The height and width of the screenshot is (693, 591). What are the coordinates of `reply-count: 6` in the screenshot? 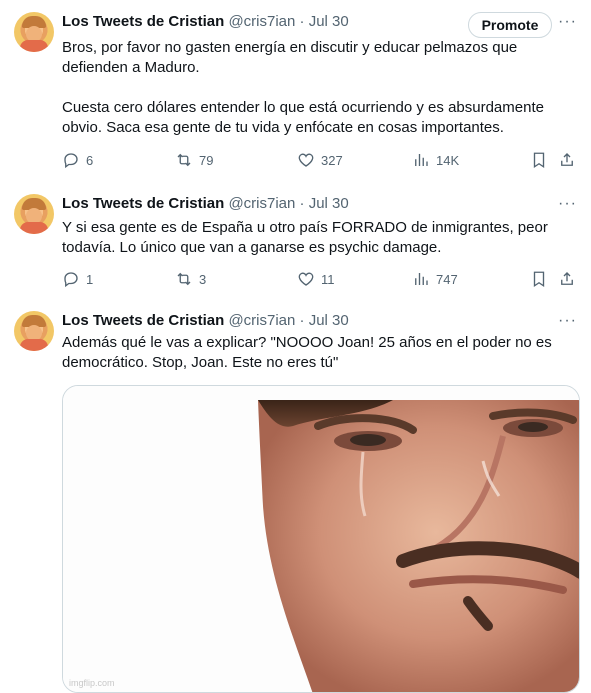 It's located at (90, 160).